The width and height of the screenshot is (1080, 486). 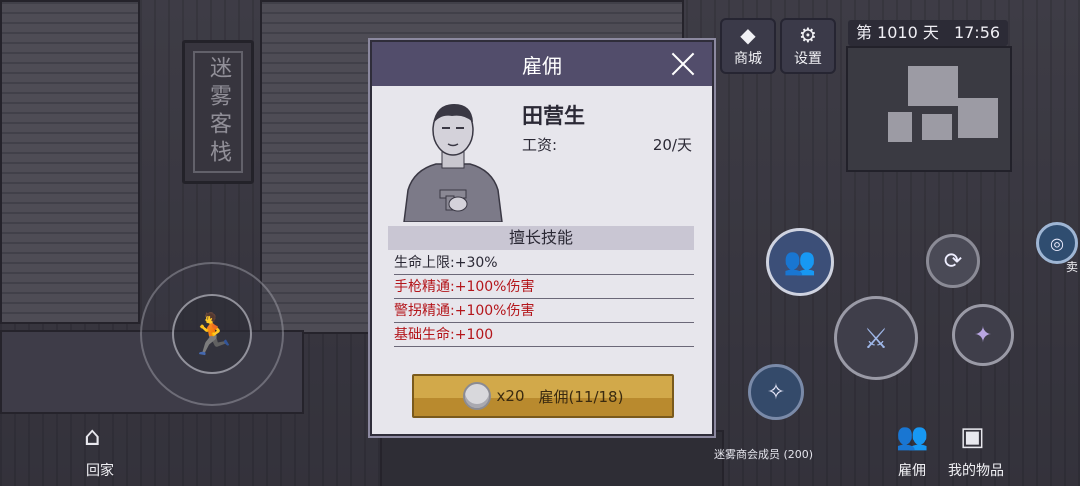 I want to click on people-icon: 👥, so click(x=800, y=262).